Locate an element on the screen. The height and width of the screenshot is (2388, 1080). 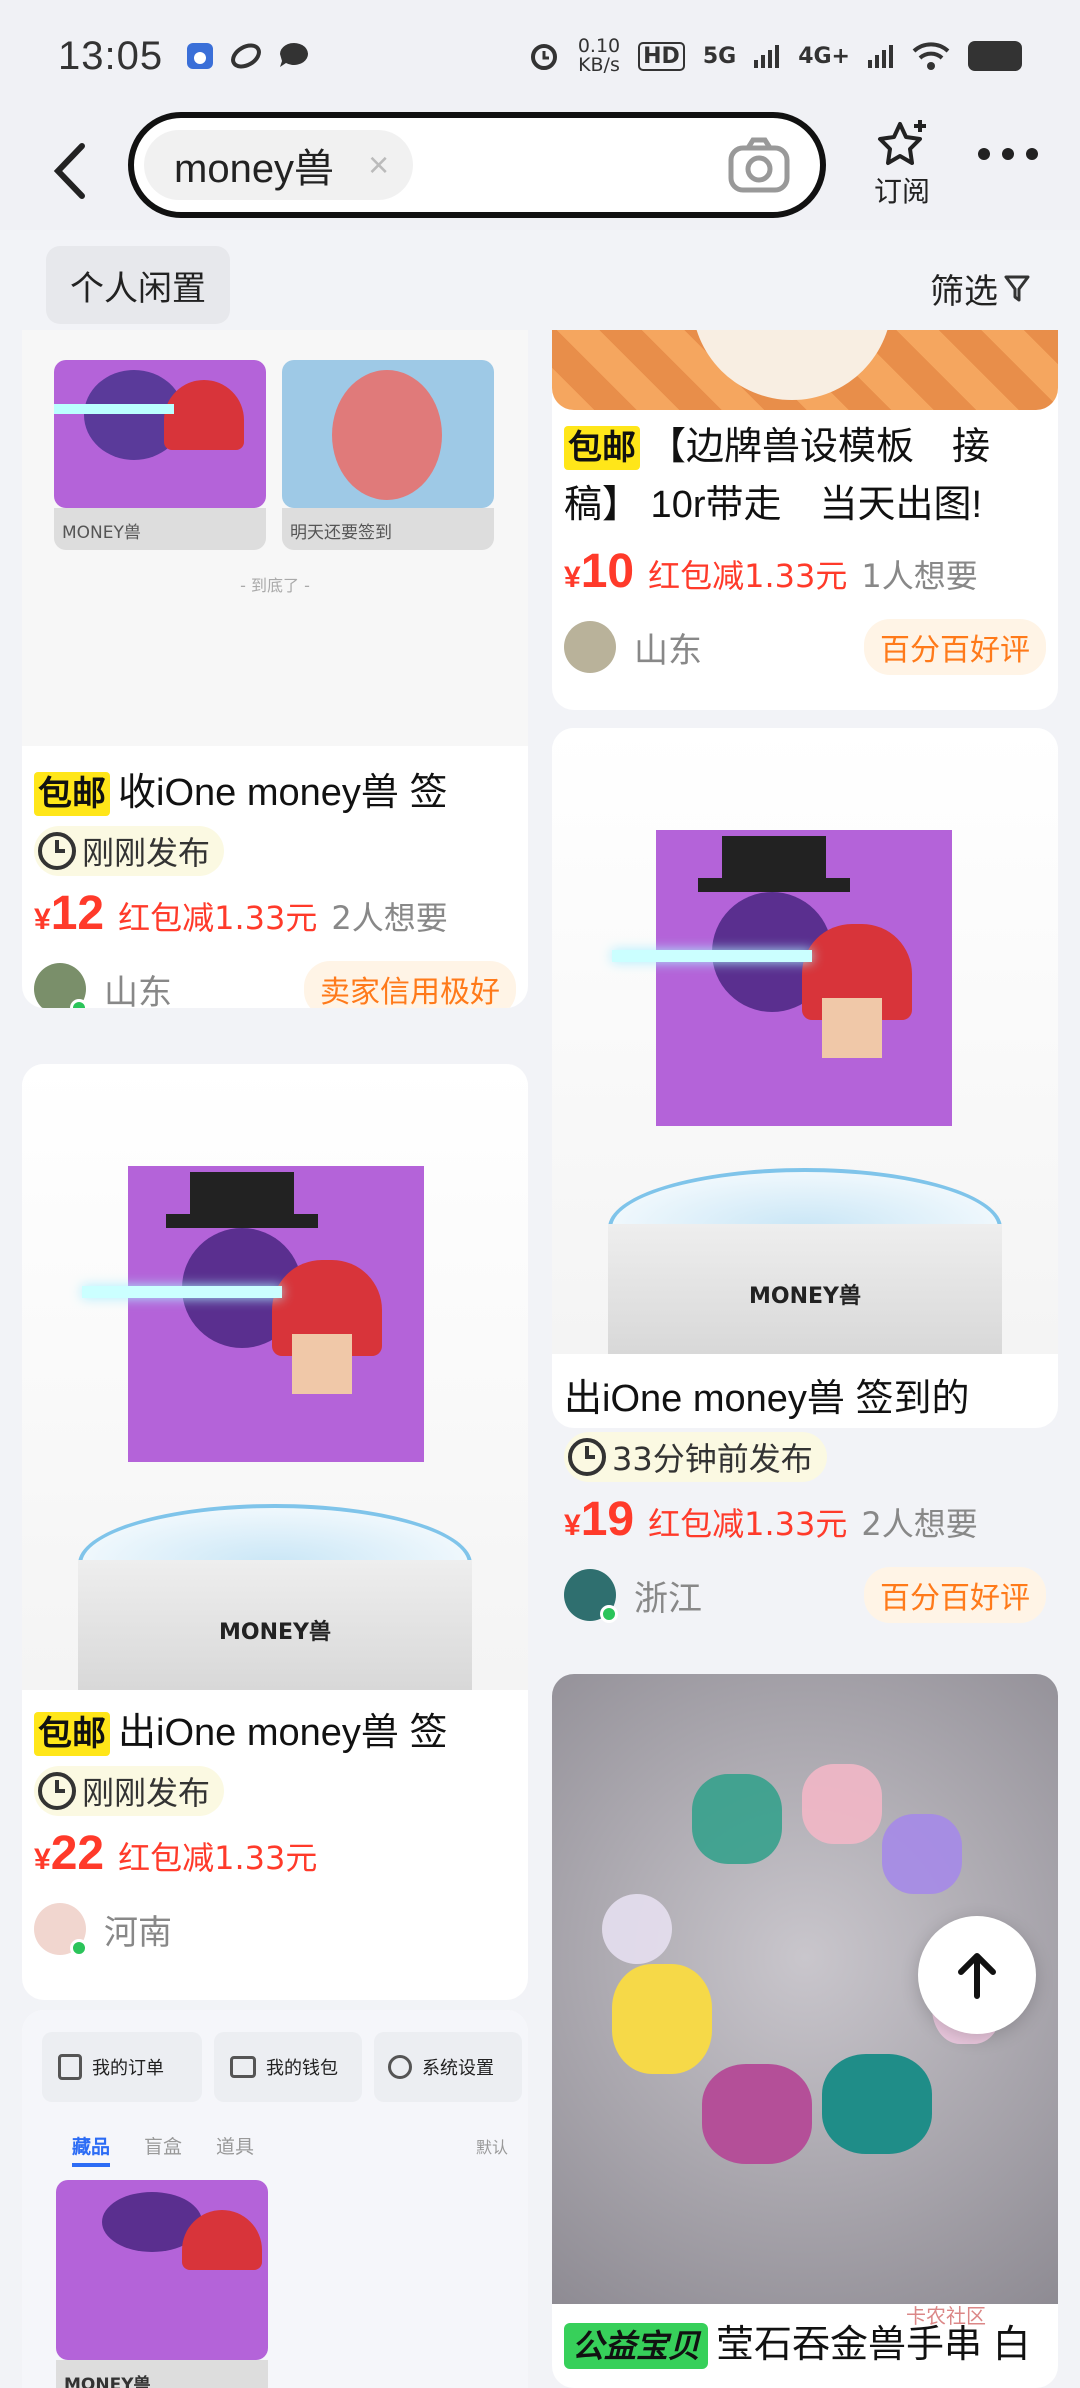
baidu-icon is located at coordinates (200, 56).